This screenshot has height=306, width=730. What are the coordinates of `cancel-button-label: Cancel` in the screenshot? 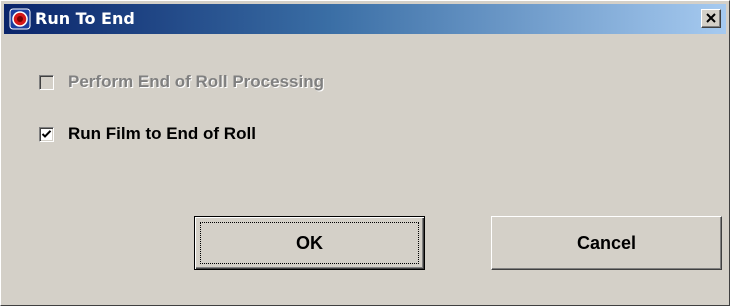 It's located at (606, 242).